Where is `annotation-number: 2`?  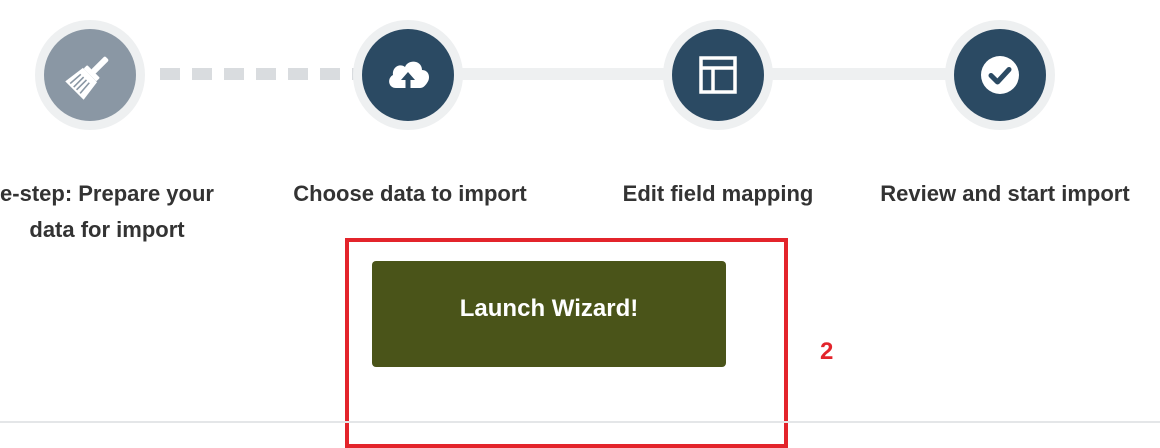
annotation-number: 2 is located at coordinates (827, 351).